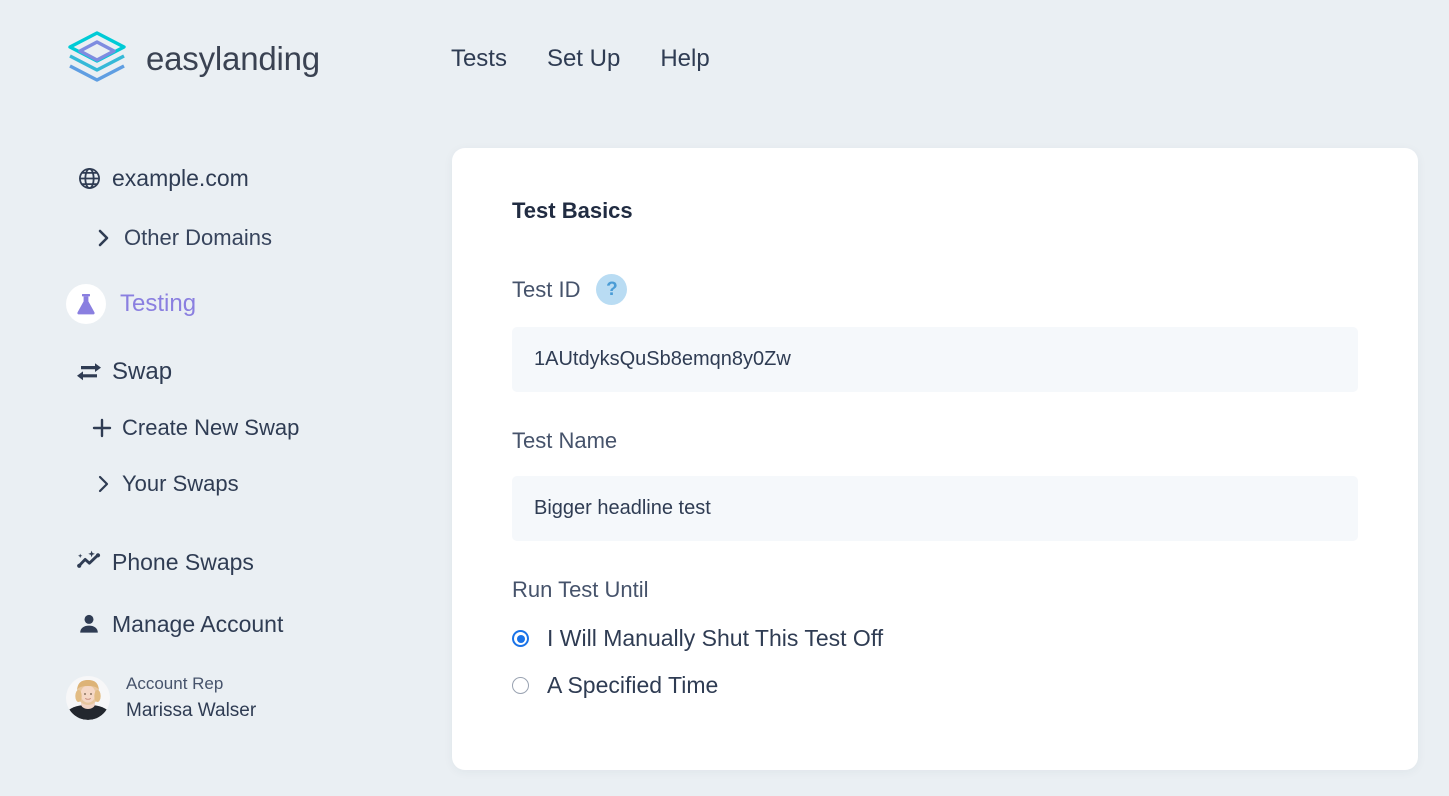 The image size is (1449, 796). I want to click on avatar, so click(88, 698).